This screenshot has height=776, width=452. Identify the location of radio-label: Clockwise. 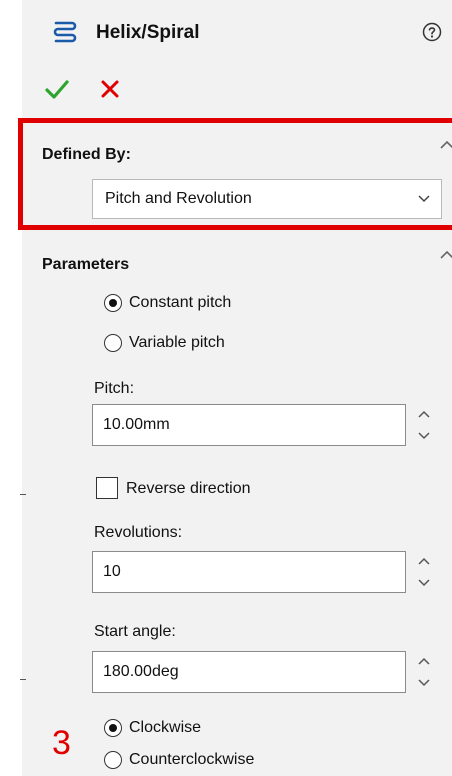
(165, 727).